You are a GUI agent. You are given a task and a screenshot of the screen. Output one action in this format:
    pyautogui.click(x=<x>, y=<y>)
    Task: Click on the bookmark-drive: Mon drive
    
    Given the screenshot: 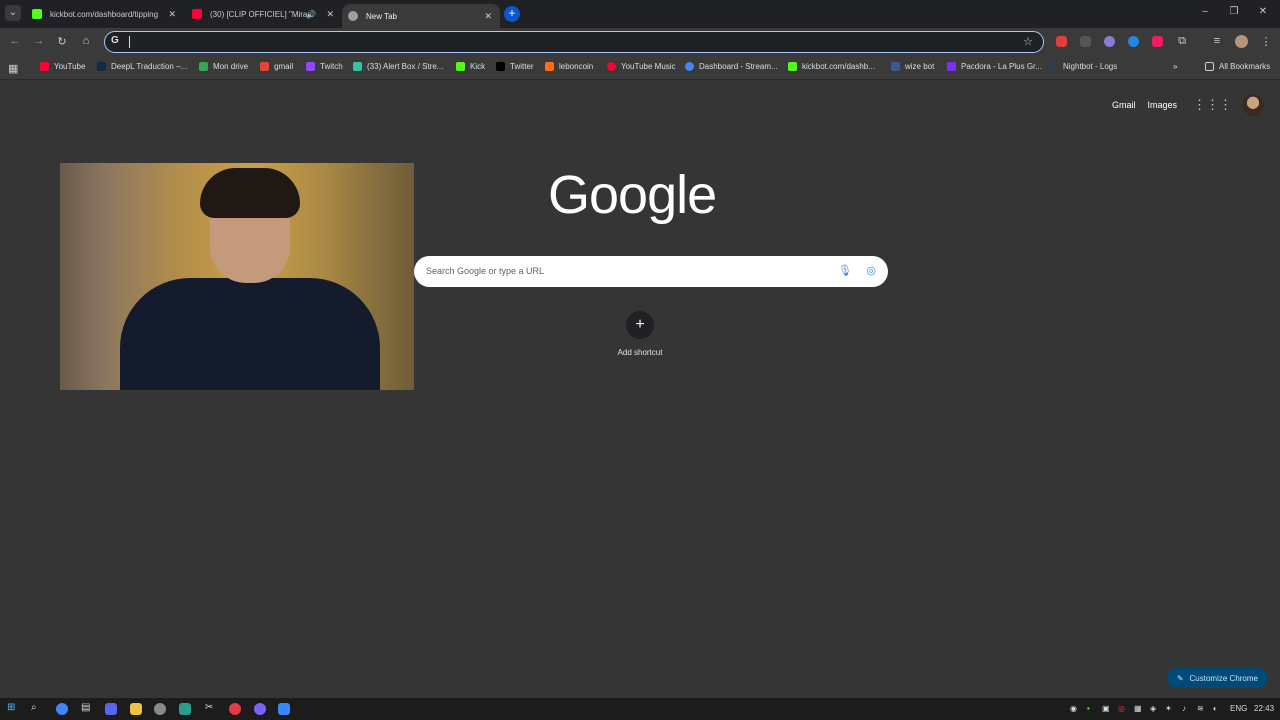 What is the action you would take?
    pyautogui.click(x=223, y=66)
    